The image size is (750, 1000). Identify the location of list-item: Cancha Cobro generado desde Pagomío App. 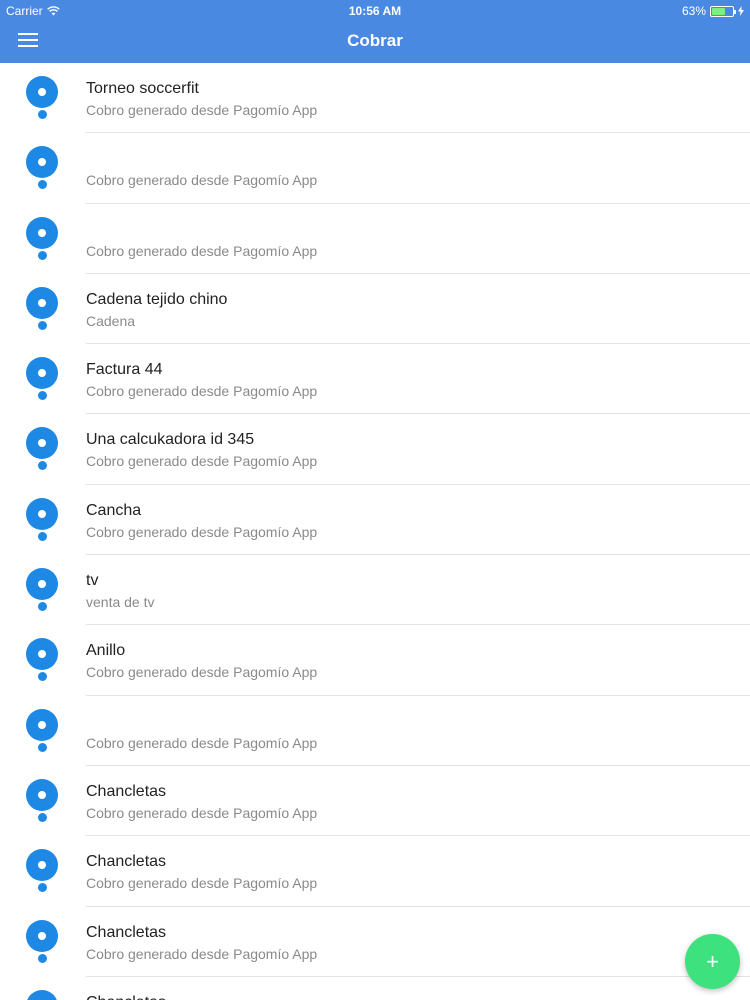
(375, 520).